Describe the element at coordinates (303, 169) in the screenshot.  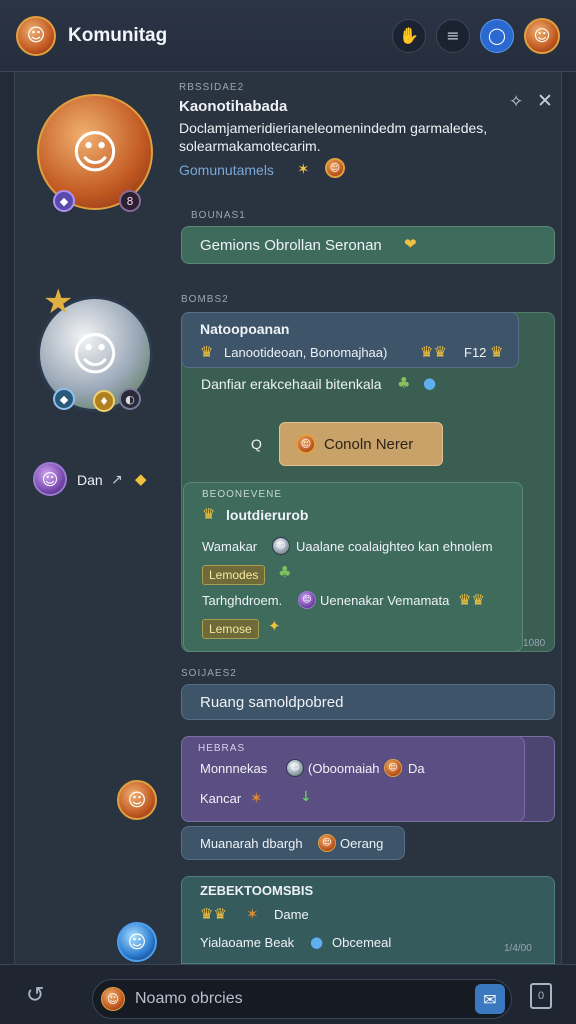
I see `star-icon: ✶` at that location.